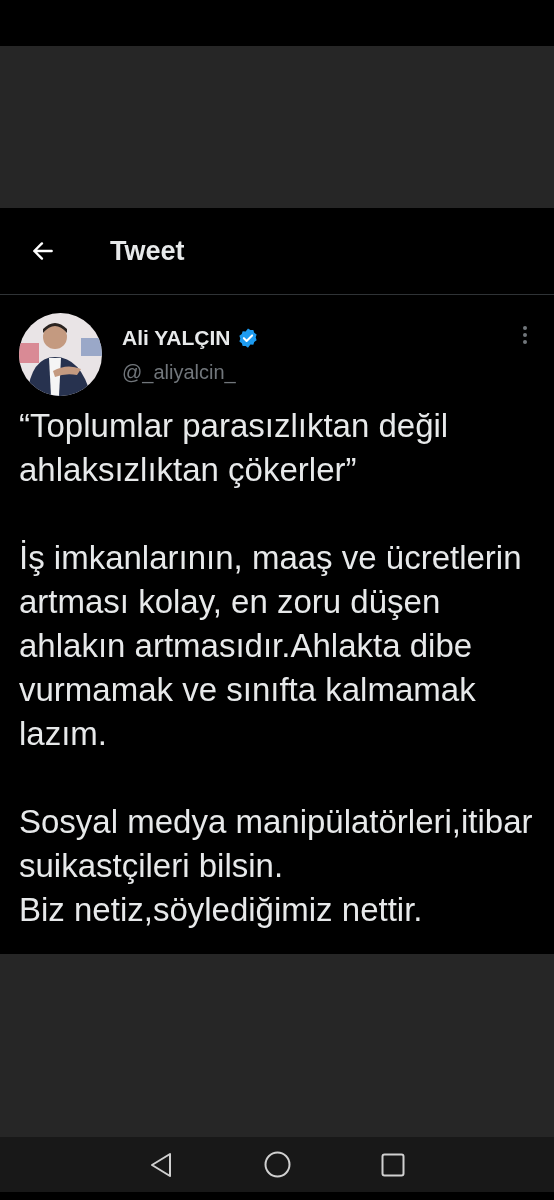 The height and width of the screenshot is (1200, 554). Describe the element at coordinates (176, 337) in the screenshot. I see `author-name: Ali YALÇIN` at that location.